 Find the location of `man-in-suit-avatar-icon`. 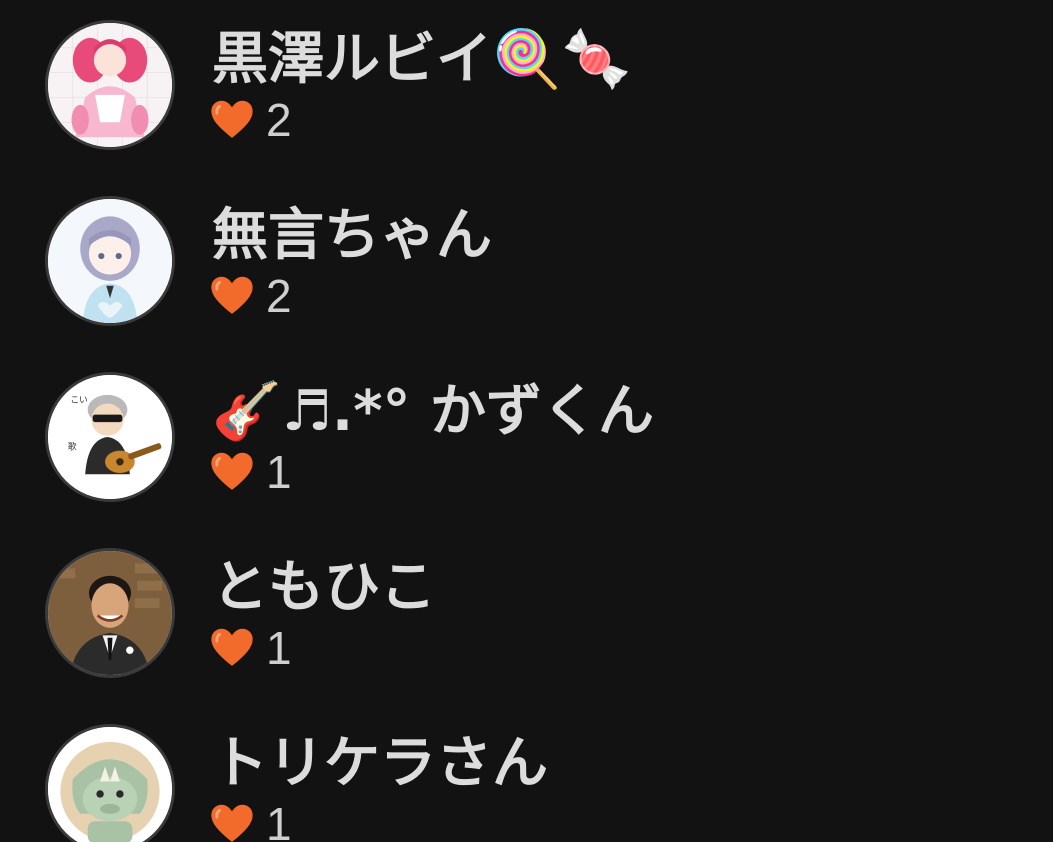

man-in-suit-avatar-icon is located at coordinates (110, 613).